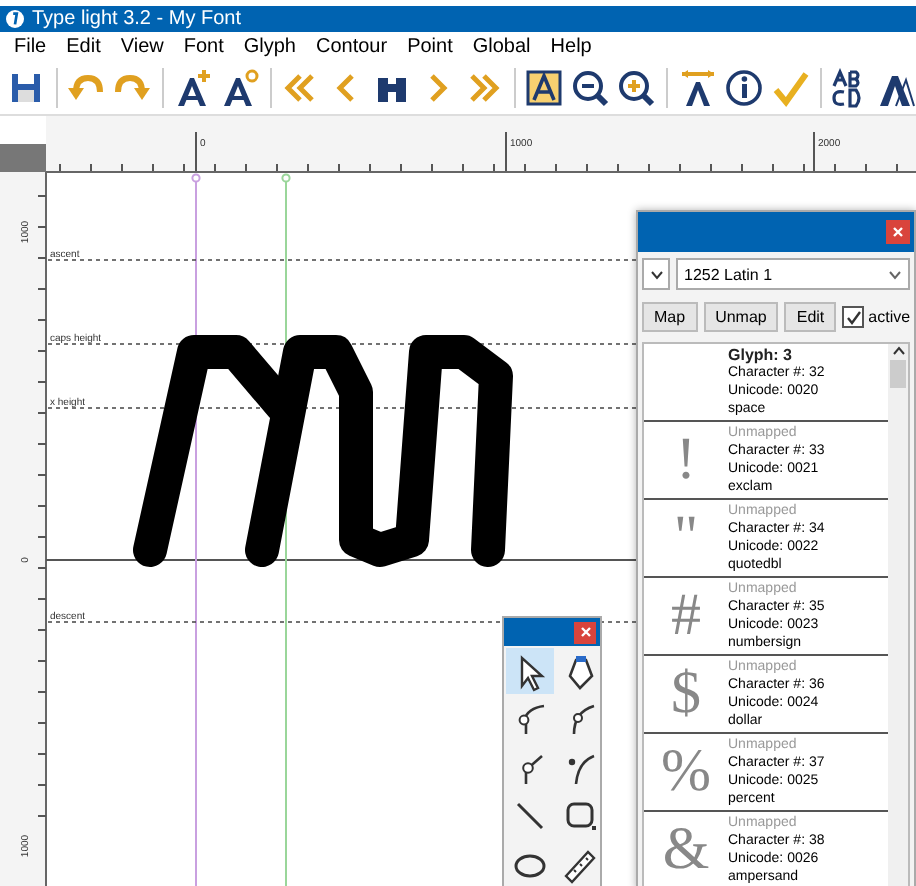 The height and width of the screenshot is (886, 916). What do you see at coordinates (501, 47) in the screenshot?
I see `menu-item: Global` at bounding box center [501, 47].